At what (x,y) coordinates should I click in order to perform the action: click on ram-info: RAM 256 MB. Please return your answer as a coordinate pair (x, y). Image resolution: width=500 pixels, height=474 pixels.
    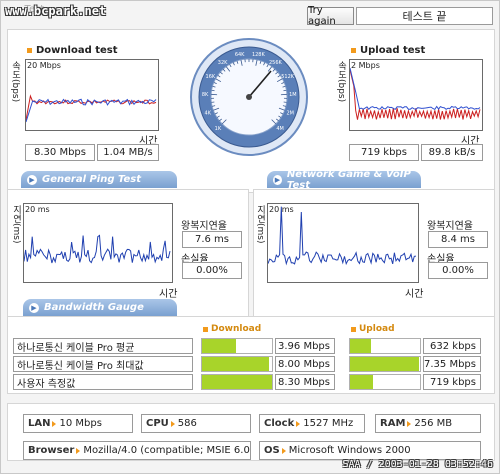
    Looking at the image, I should click on (428, 423).